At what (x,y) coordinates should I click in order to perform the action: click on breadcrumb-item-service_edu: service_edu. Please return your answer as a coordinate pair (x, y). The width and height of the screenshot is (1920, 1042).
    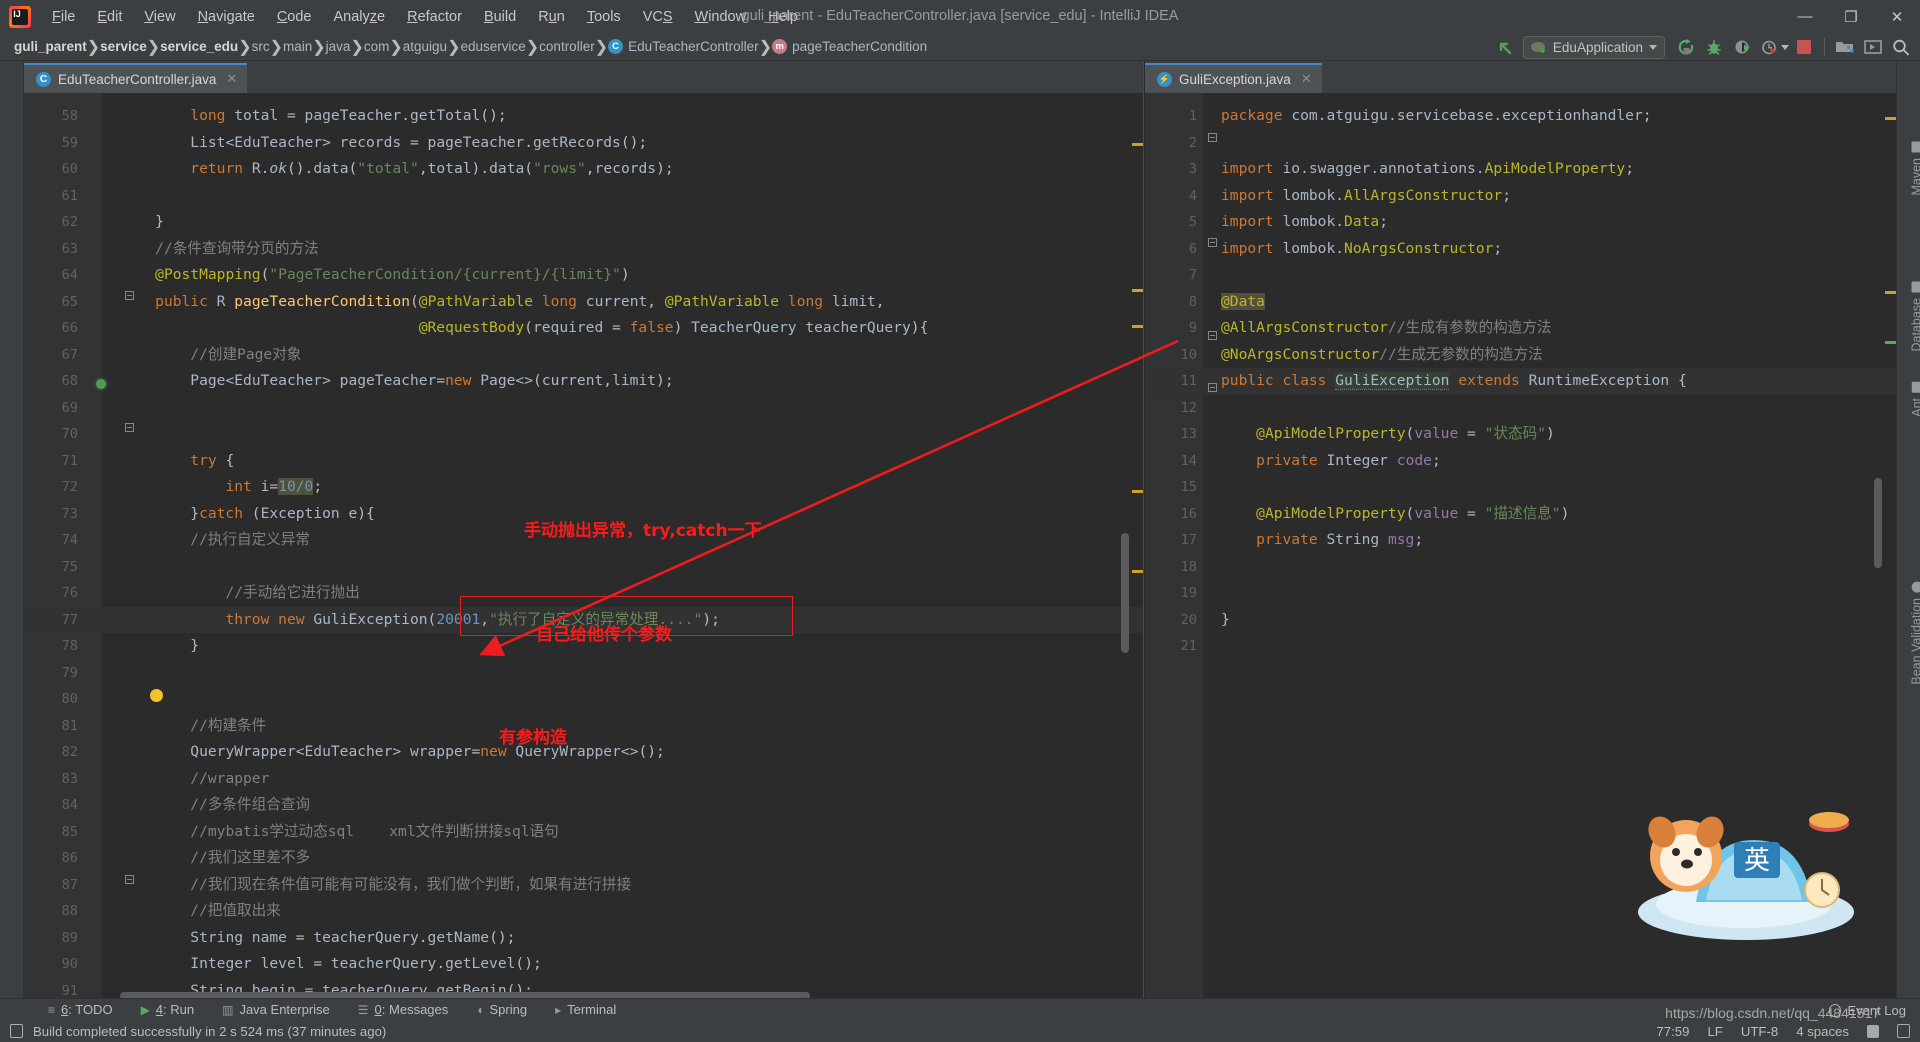
    Looking at the image, I should click on (199, 46).